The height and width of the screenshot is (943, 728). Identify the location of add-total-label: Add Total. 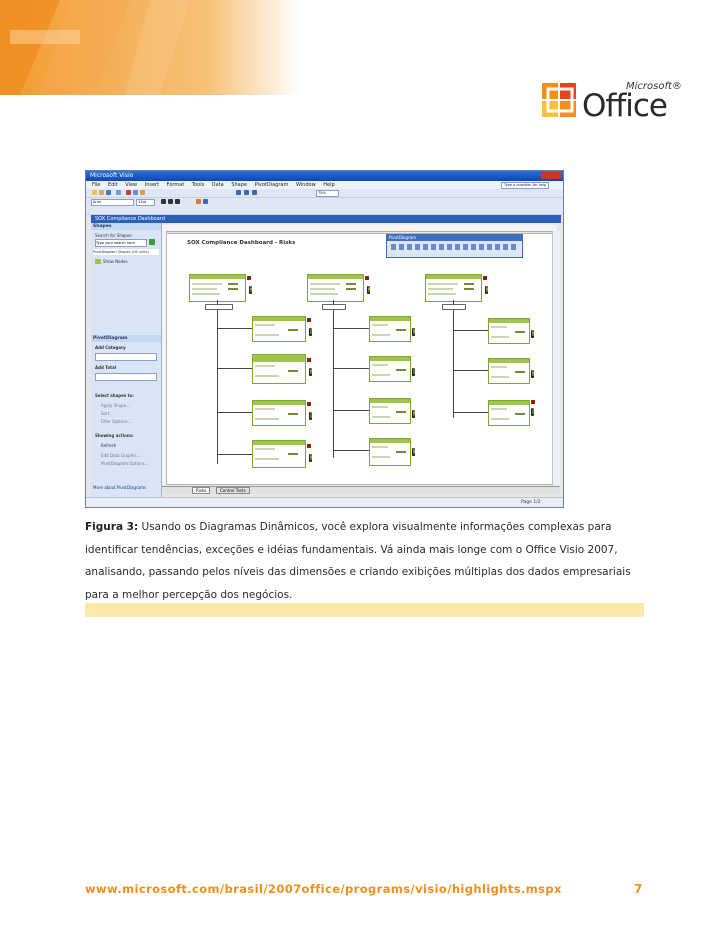
(106, 367).